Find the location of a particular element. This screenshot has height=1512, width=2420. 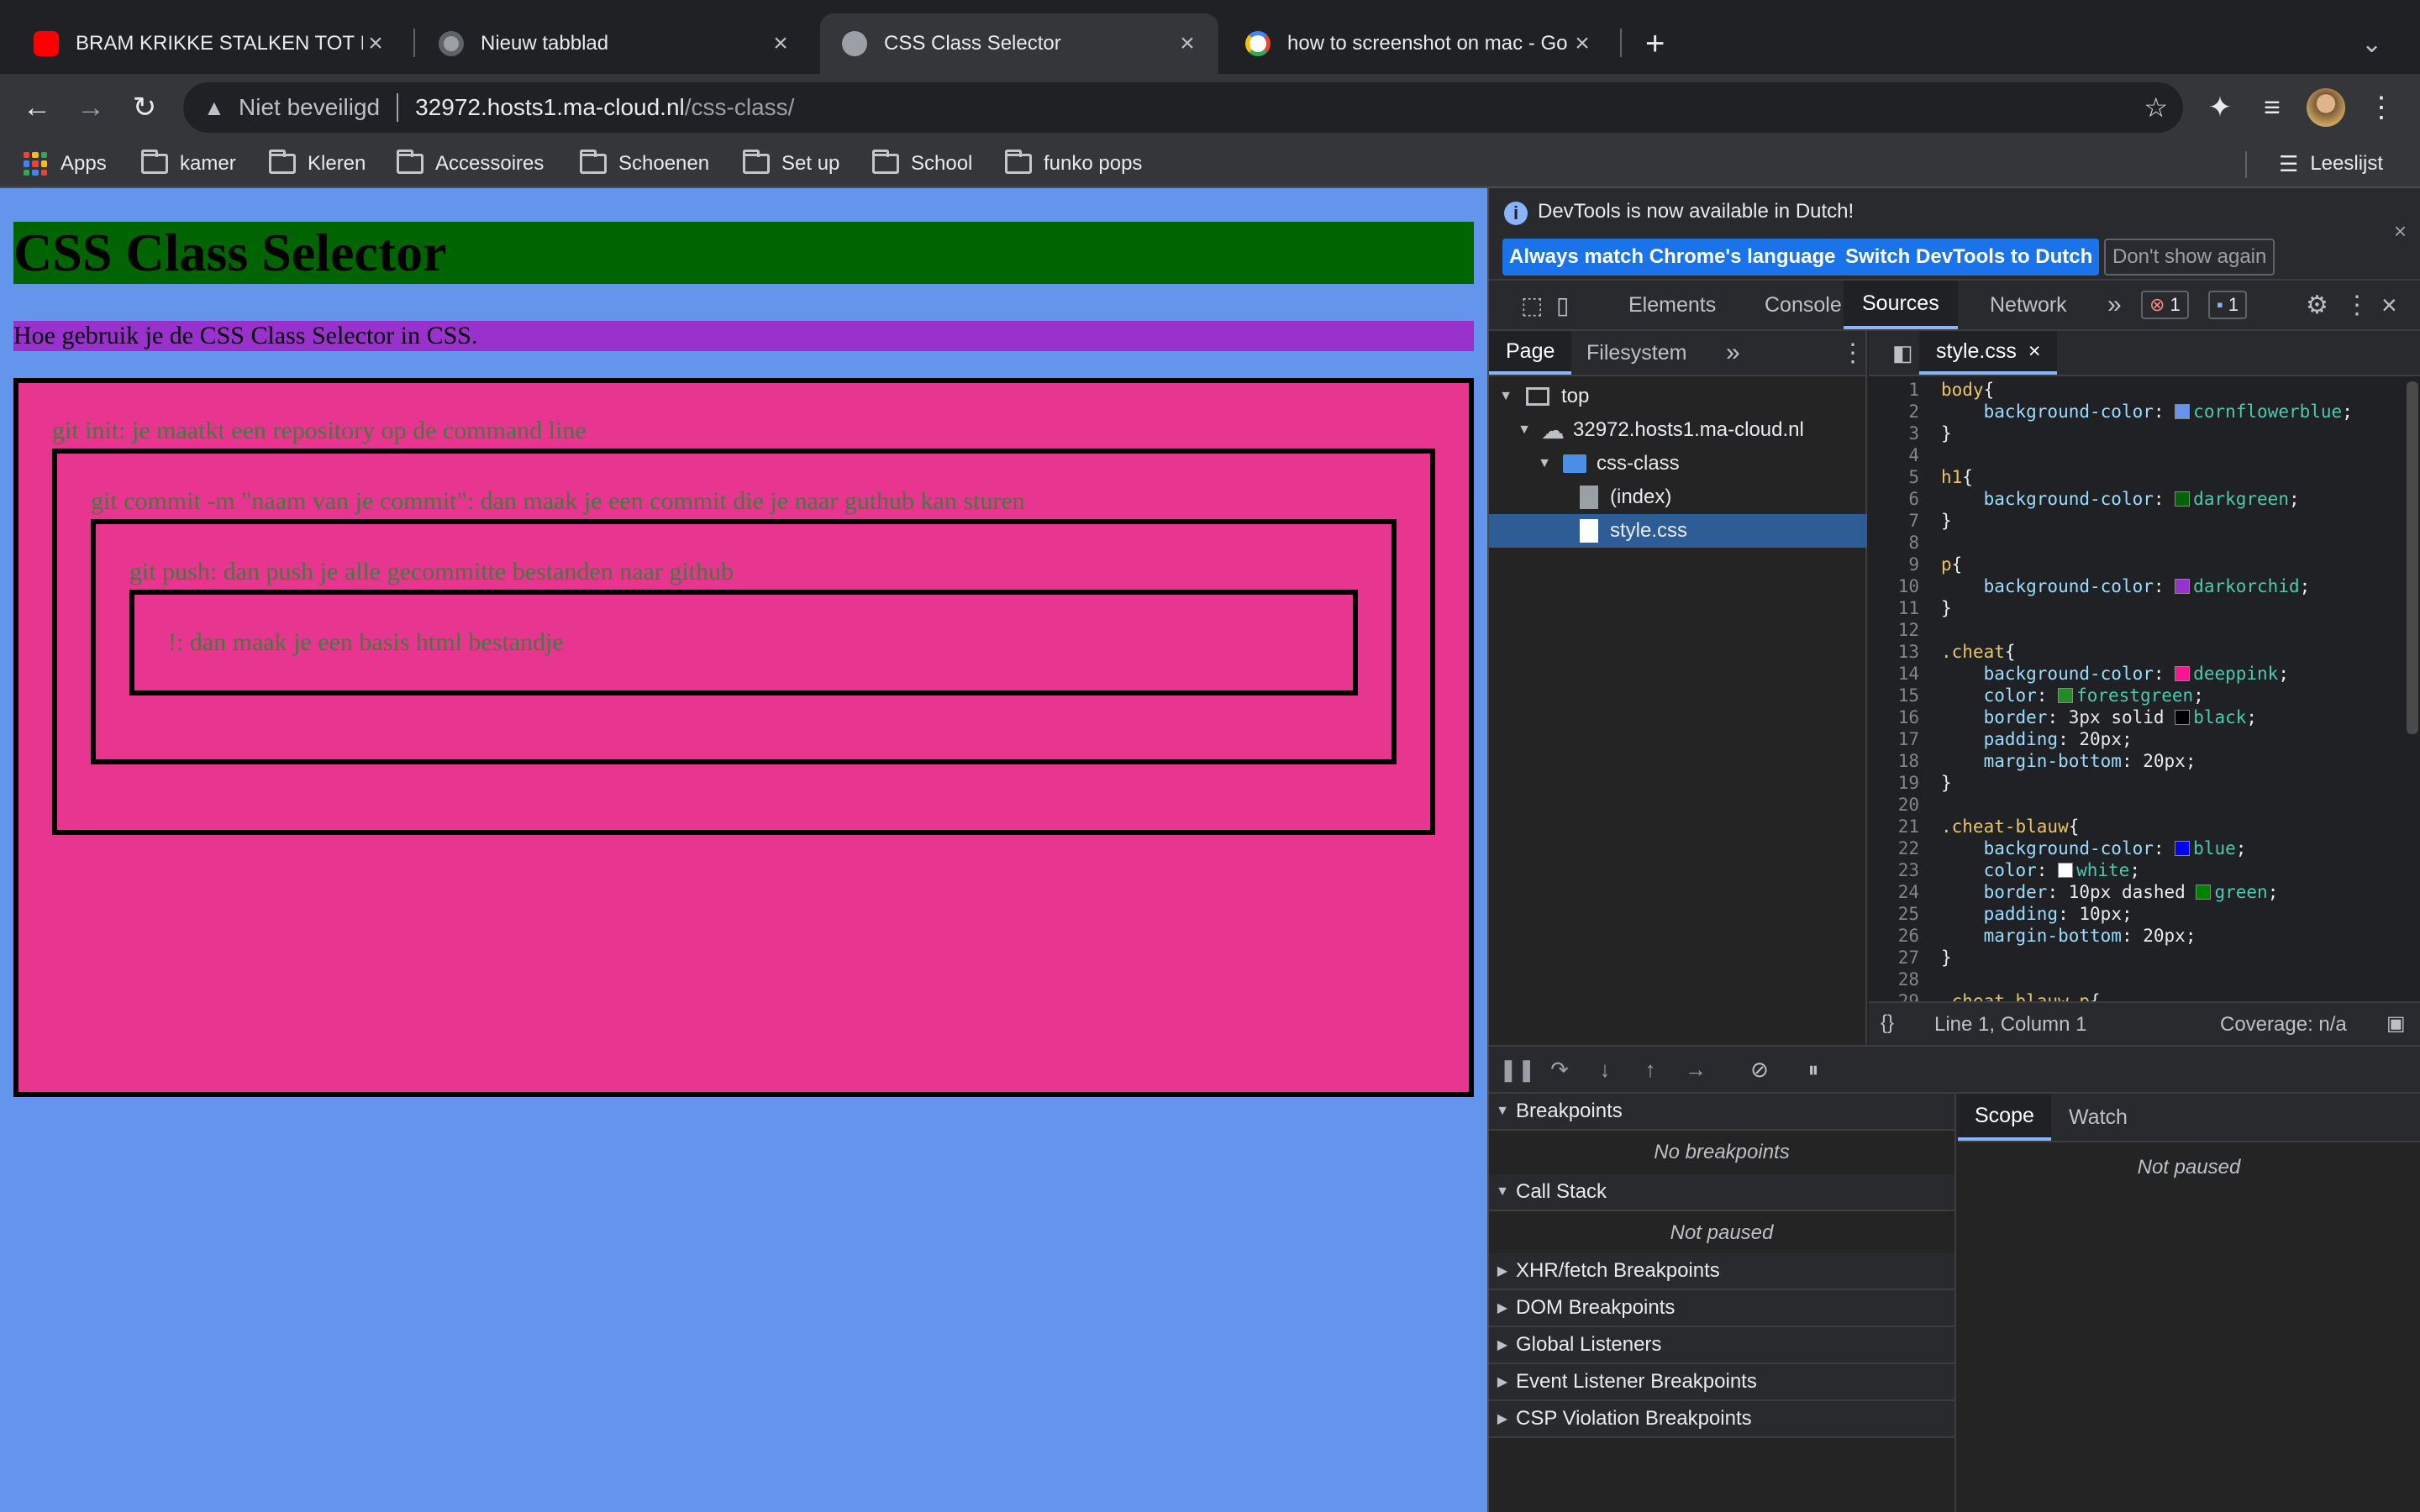

line-number: 18 is located at coordinates (1894, 761).